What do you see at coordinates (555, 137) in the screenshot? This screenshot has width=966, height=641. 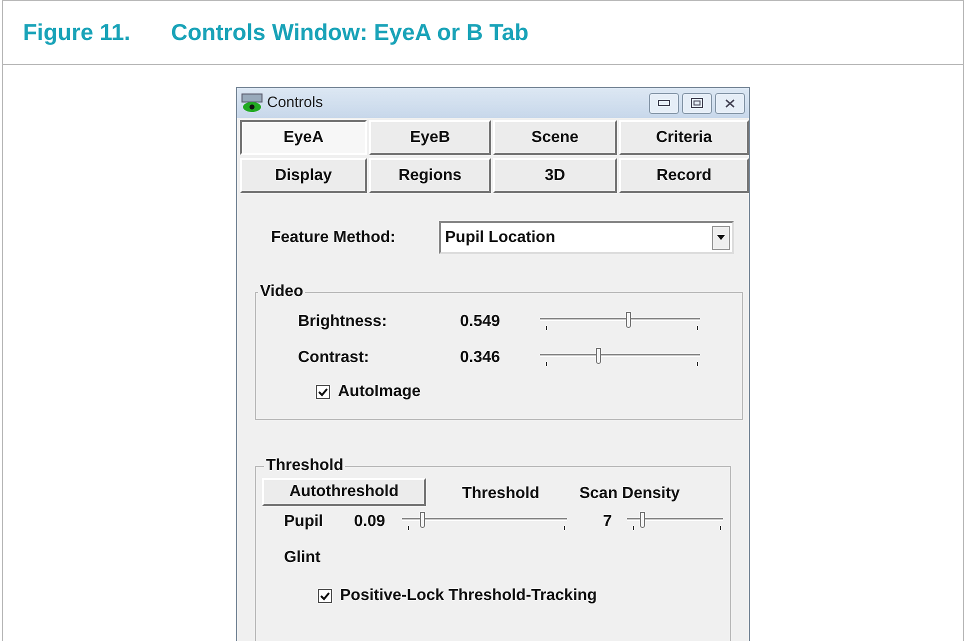 I see `tab: Scene` at bounding box center [555, 137].